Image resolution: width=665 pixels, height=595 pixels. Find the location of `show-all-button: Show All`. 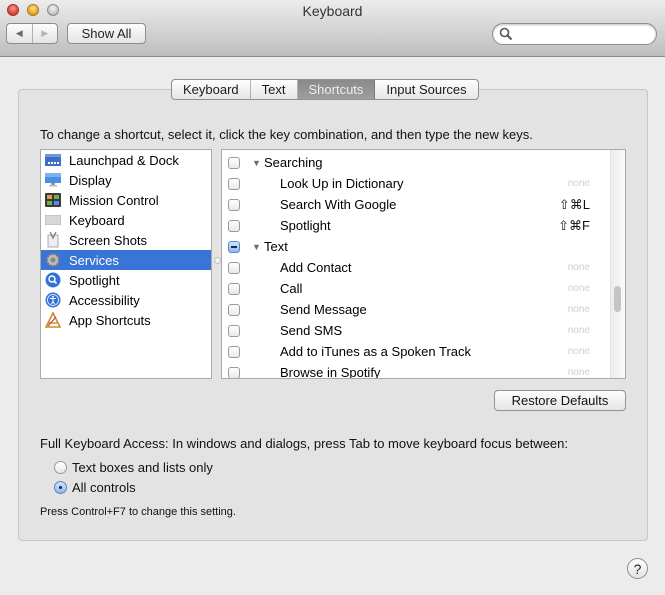

show-all-button: Show All is located at coordinates (106, 33).